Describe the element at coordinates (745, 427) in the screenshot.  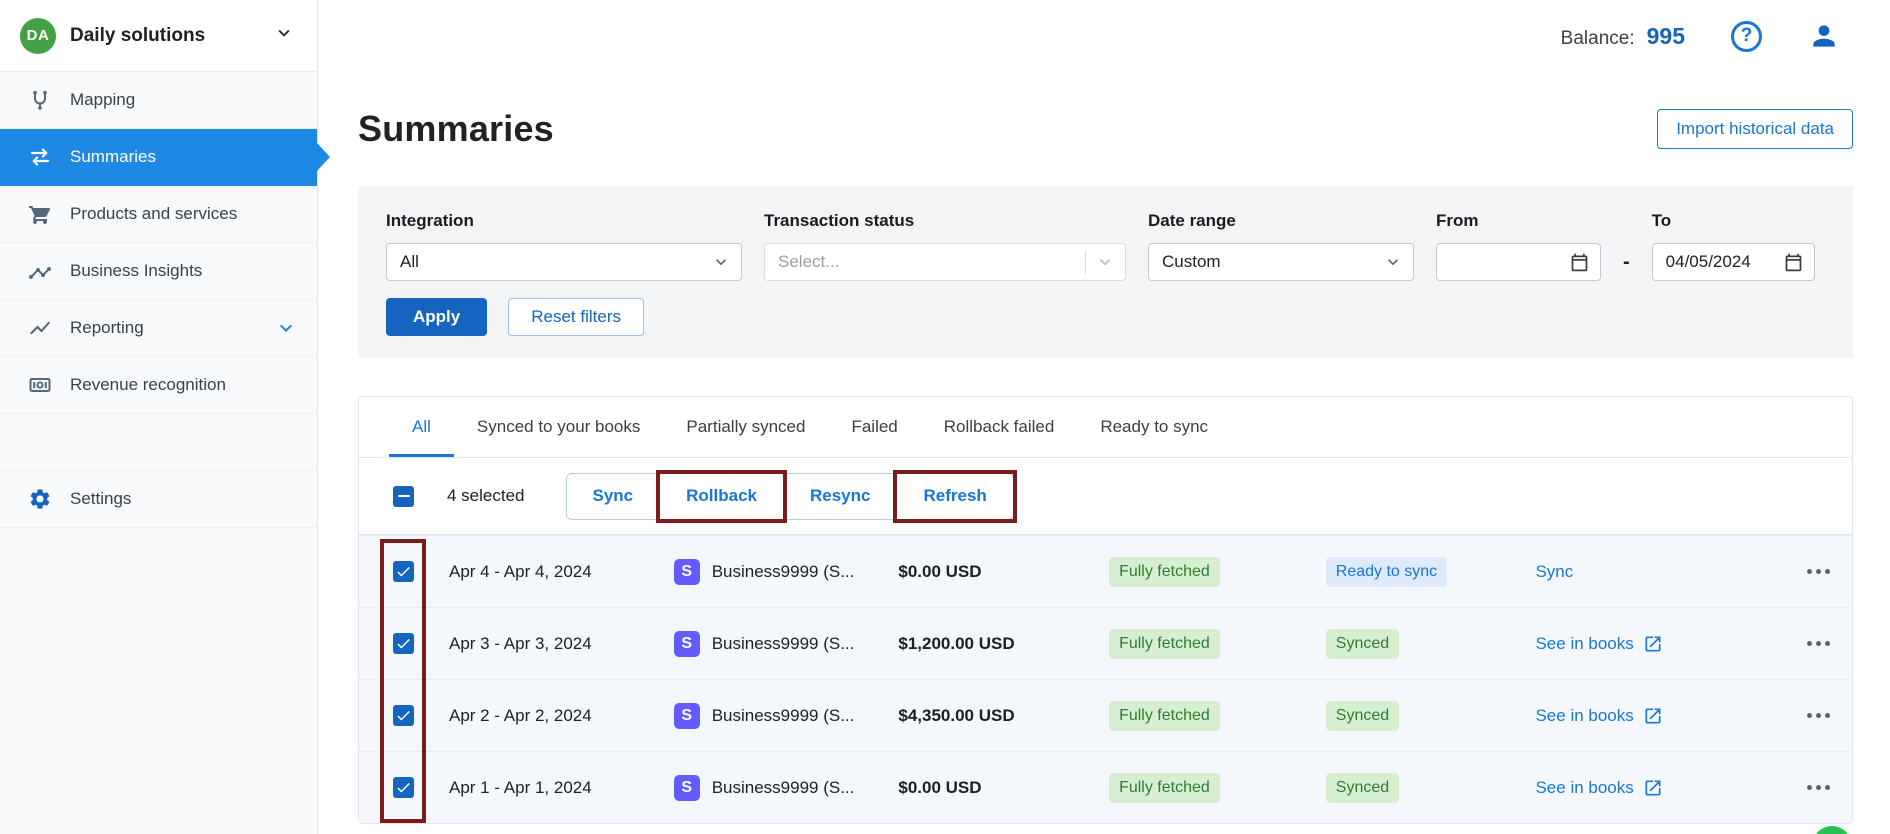
I see `tab-partially-synced: Partially synced` at that location.